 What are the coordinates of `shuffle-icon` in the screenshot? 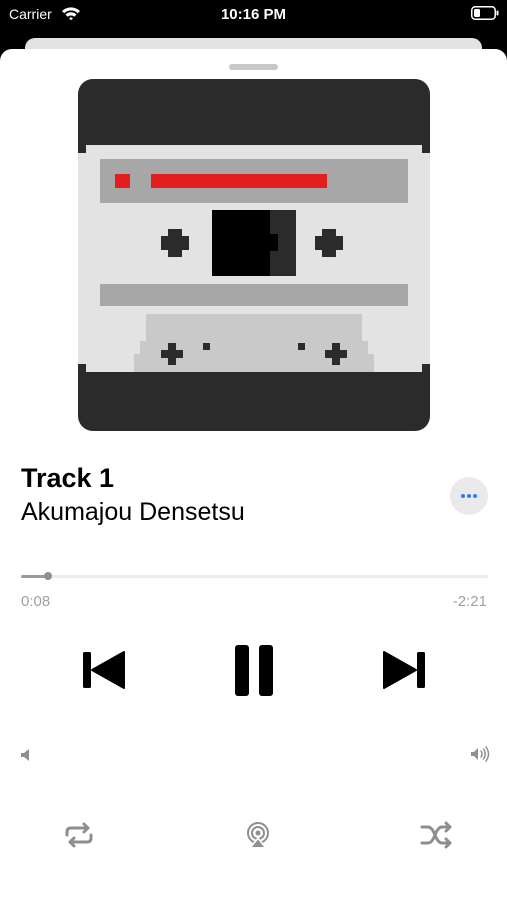 It's located at (436, 835).